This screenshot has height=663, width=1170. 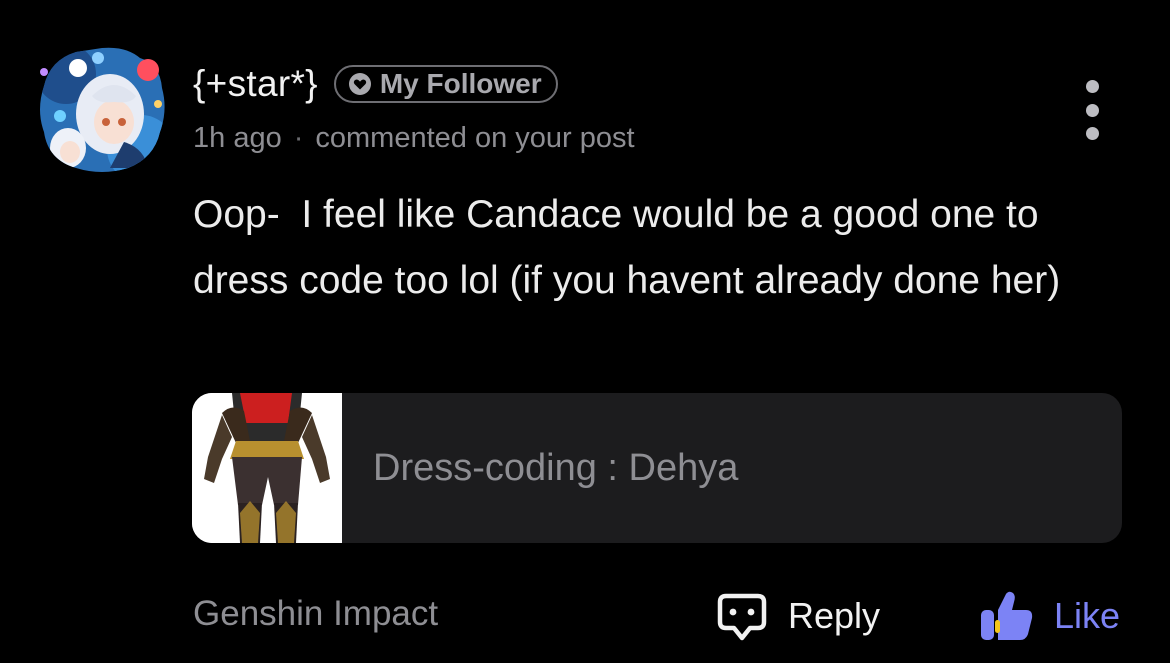 What do you see at coordinates (359, 84) in the screenshot?
I see `heart-icon` at bounding box center [359, 84].